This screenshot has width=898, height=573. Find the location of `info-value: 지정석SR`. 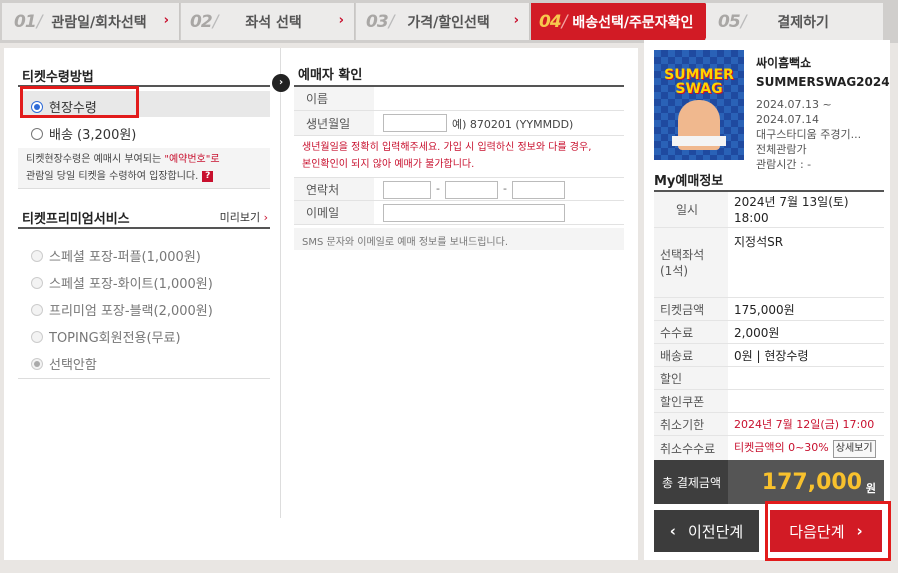

info-value: 지정석SR is located at coordinates (759, 242).